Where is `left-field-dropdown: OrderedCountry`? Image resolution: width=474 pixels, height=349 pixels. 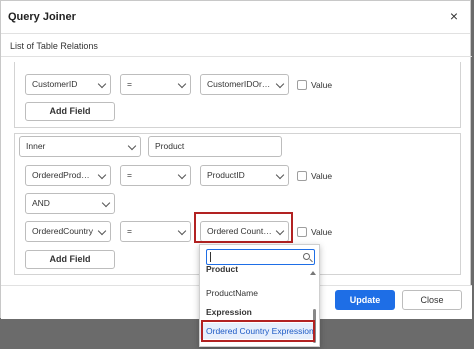
left-field-dropdown: OrderedCountry is located at coordinates (68, 231).